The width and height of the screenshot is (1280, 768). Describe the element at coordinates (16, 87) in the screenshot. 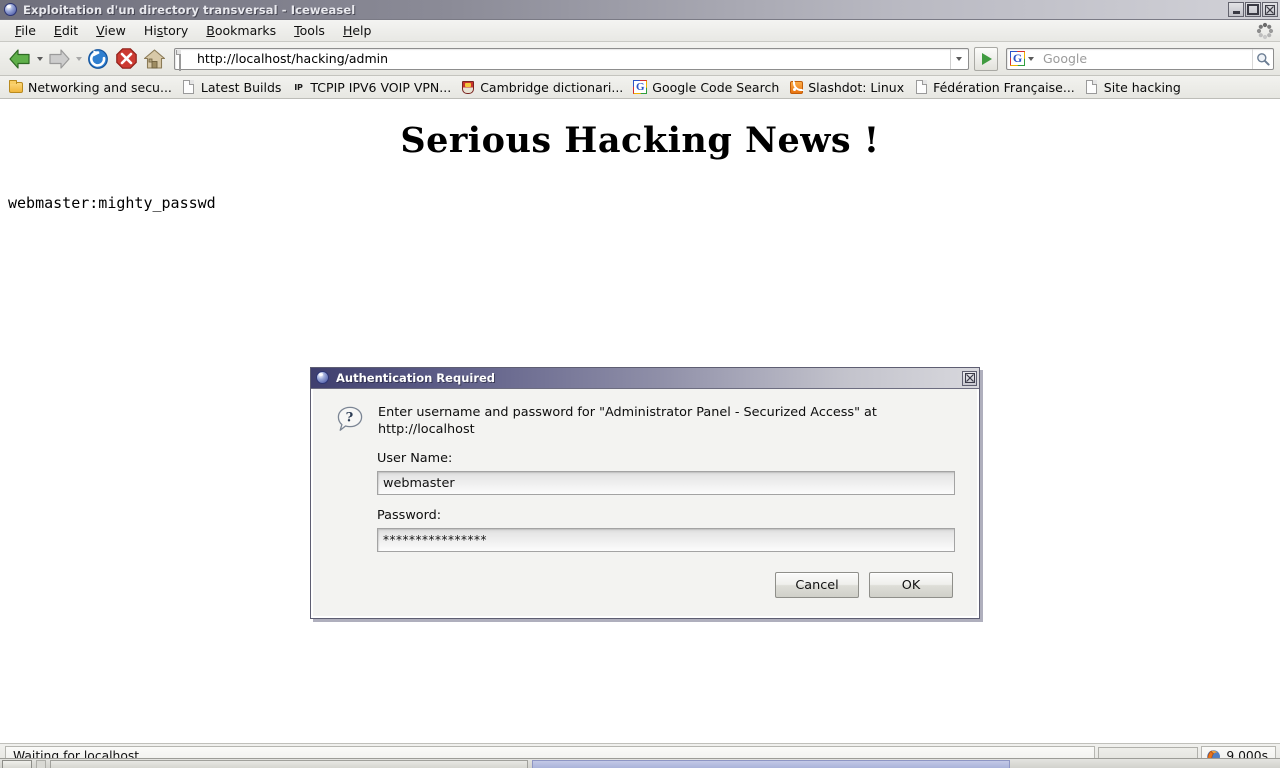

I see `folder-icon` at that location.